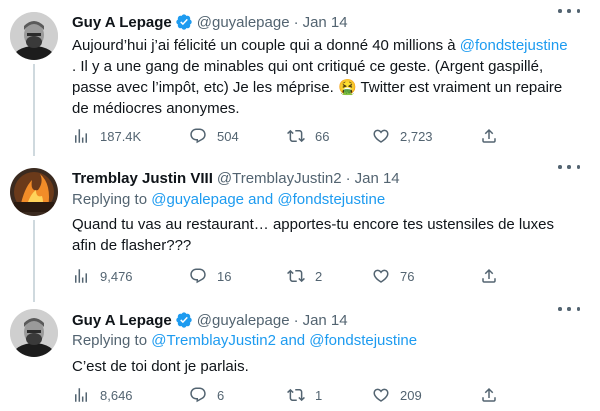 The height and width of the screenshot is (411, 600). I want to click on retweets-count: 66, so click(322, 136).